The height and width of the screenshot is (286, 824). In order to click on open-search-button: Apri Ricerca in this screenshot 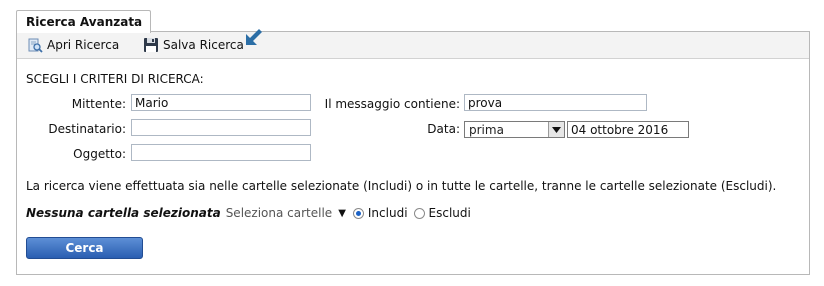, I will do `click(73, 45)`.